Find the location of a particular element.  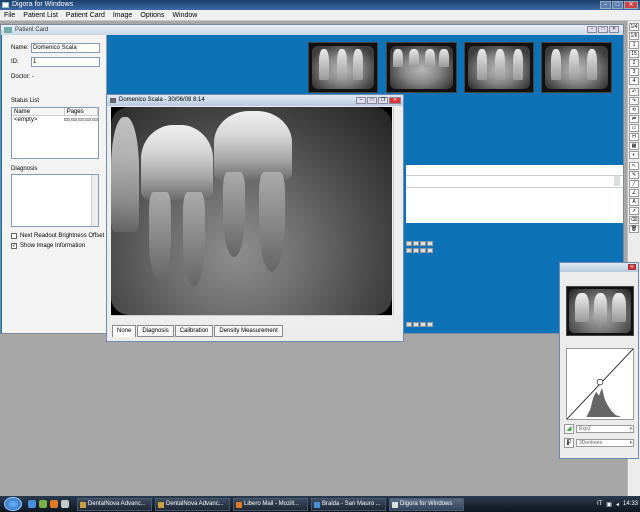

histogram-distribution is located at coordinates (604, 402).